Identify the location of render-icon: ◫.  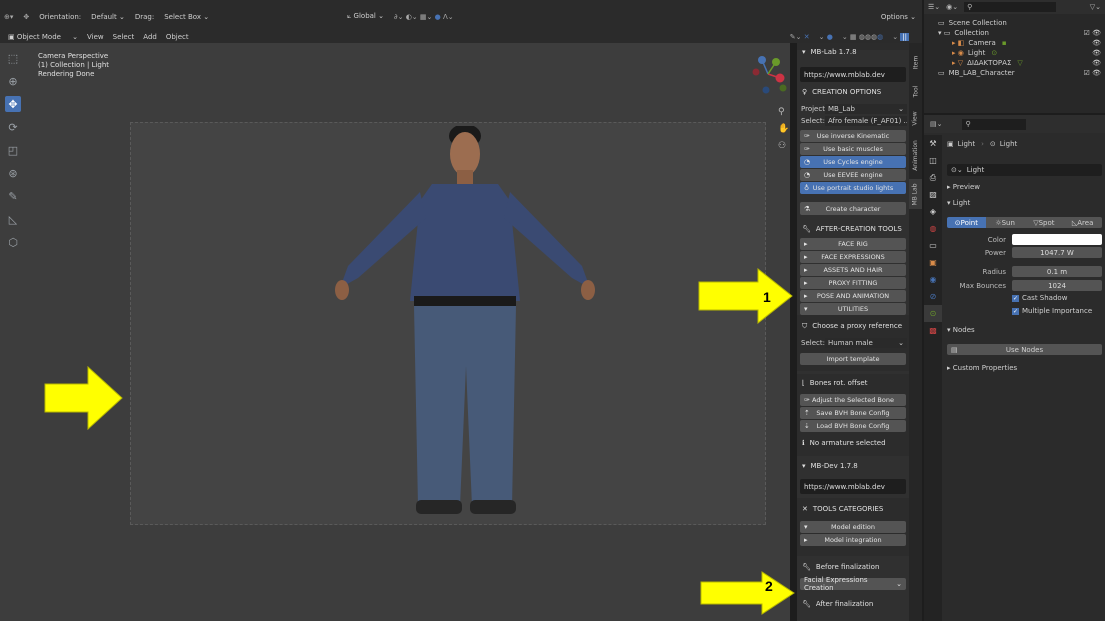
(933, 160).